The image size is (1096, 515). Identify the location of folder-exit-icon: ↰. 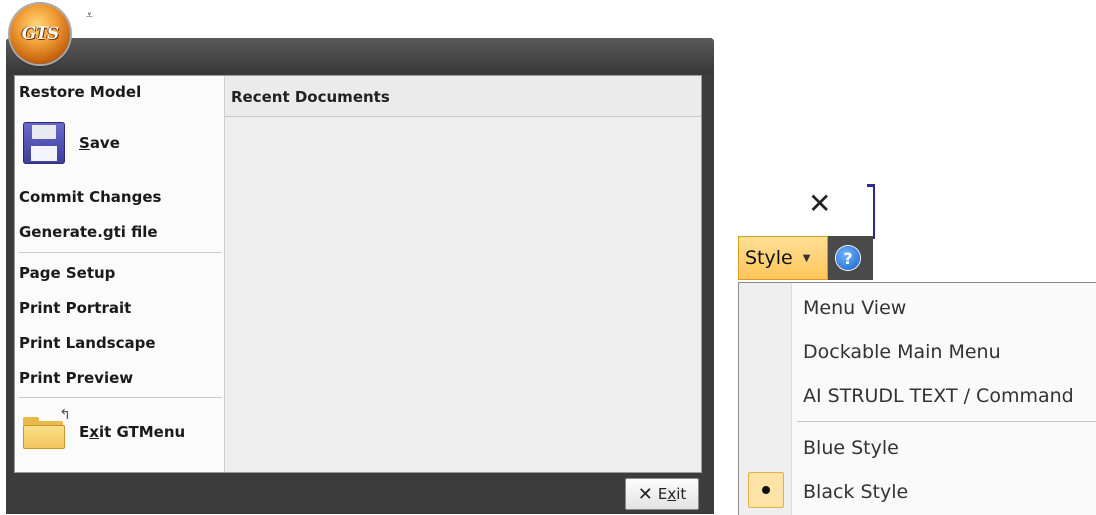
(47, 428).